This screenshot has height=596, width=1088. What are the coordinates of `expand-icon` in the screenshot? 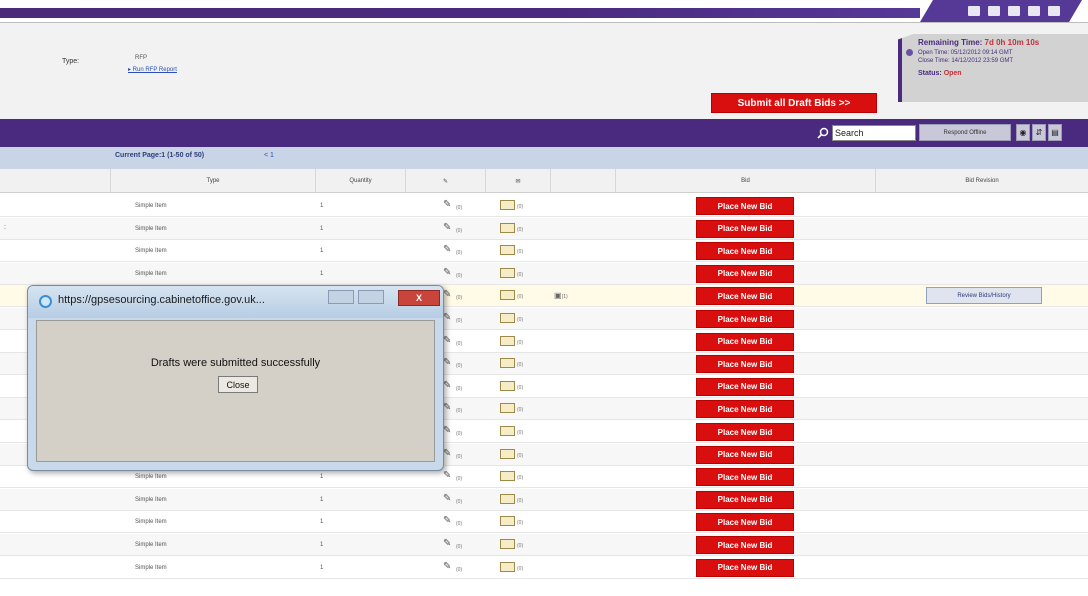 It's located at (1034, 11).